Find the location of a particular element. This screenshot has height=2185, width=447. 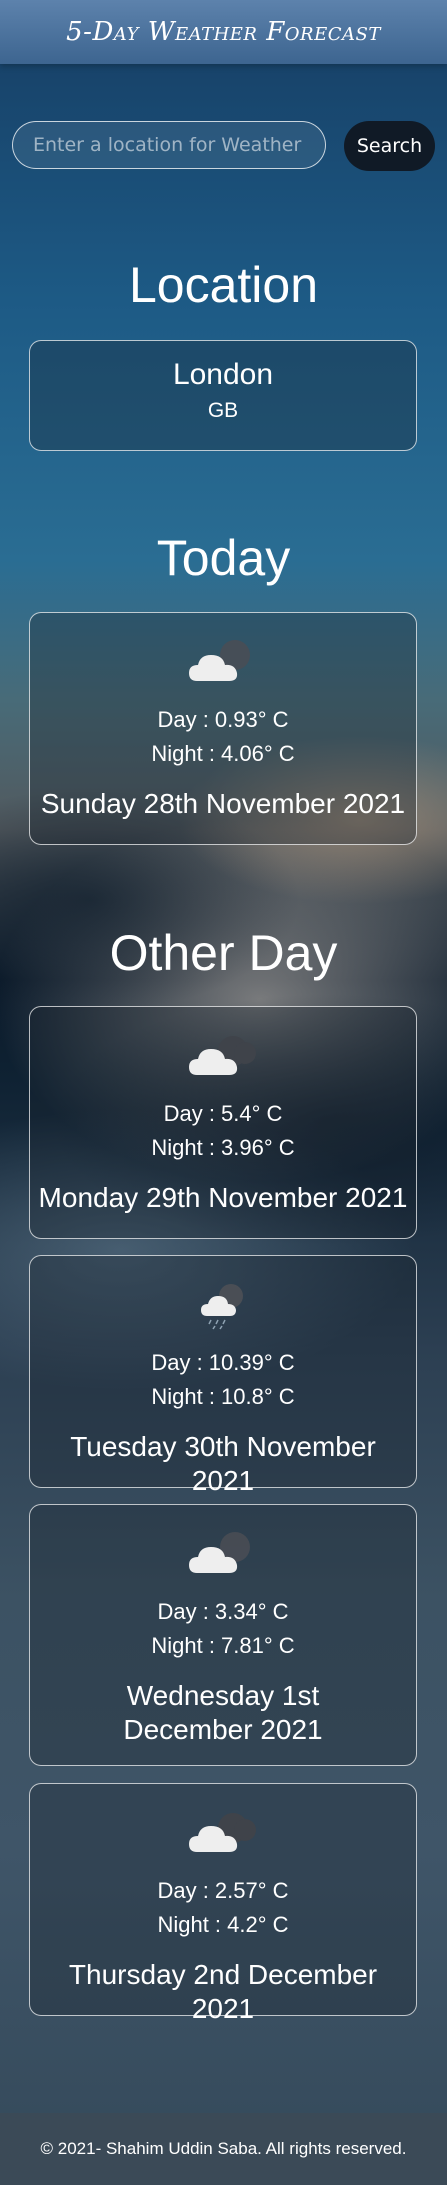

location-card: London GB is located at coordinates (223, 395).